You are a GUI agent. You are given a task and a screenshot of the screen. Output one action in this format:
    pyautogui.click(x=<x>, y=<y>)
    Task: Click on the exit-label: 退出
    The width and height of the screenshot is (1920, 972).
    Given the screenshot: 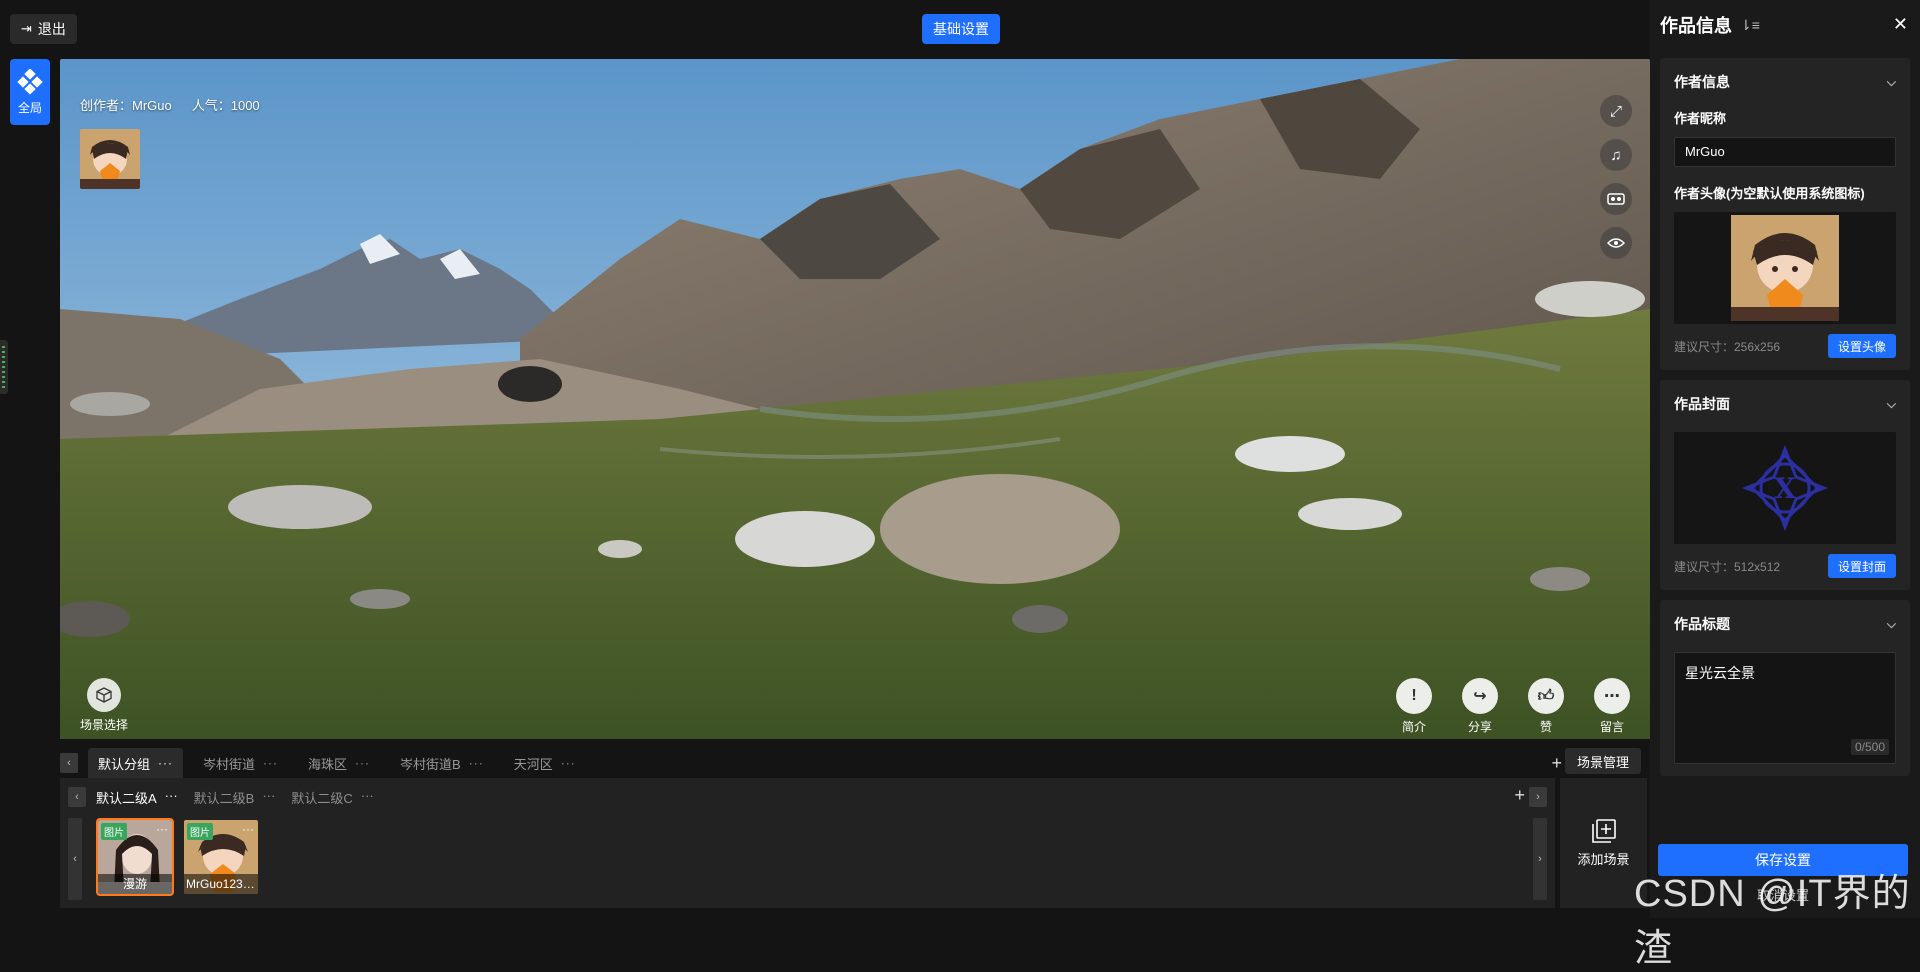 What is the action you would take?
    pyautogui.click(x=51, y=29)
    